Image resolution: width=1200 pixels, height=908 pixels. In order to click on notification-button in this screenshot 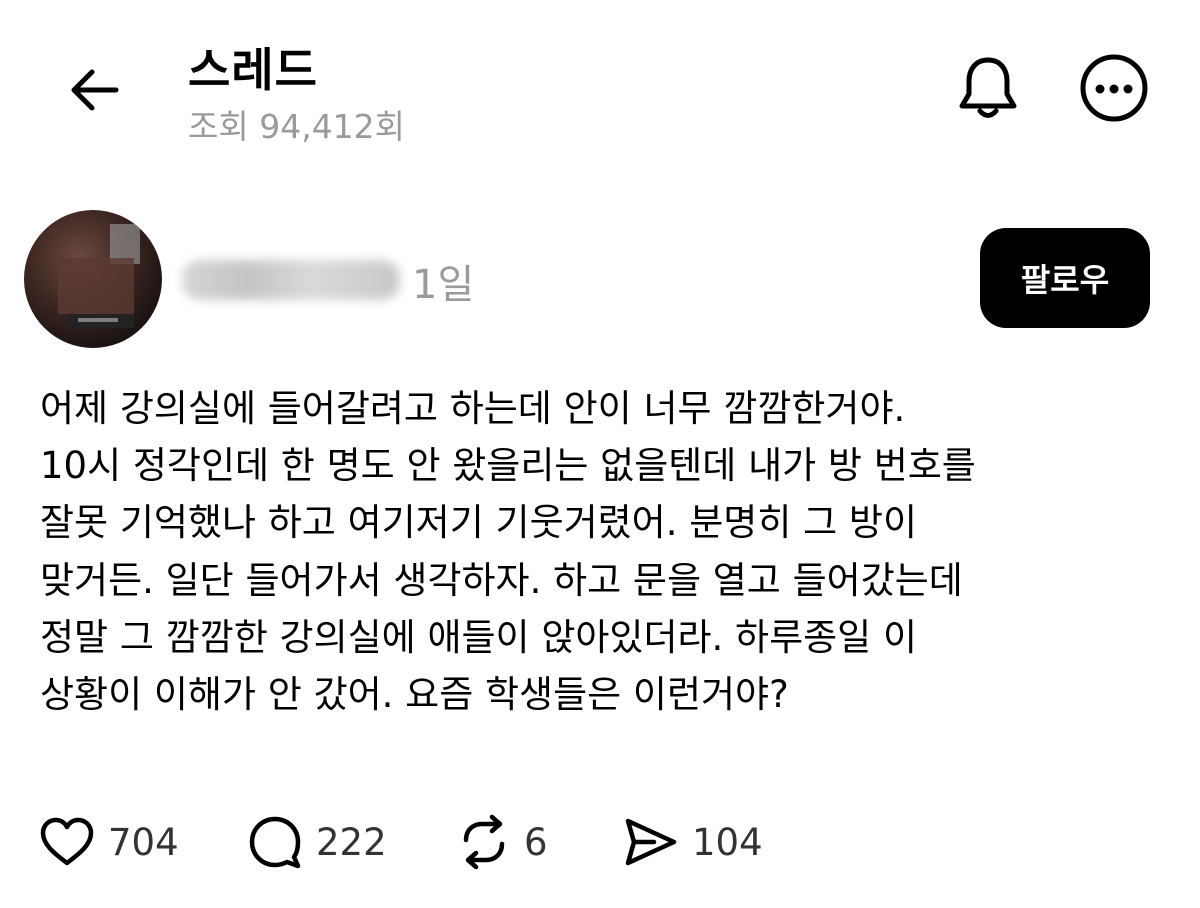, I will do `click(988, 88)`.